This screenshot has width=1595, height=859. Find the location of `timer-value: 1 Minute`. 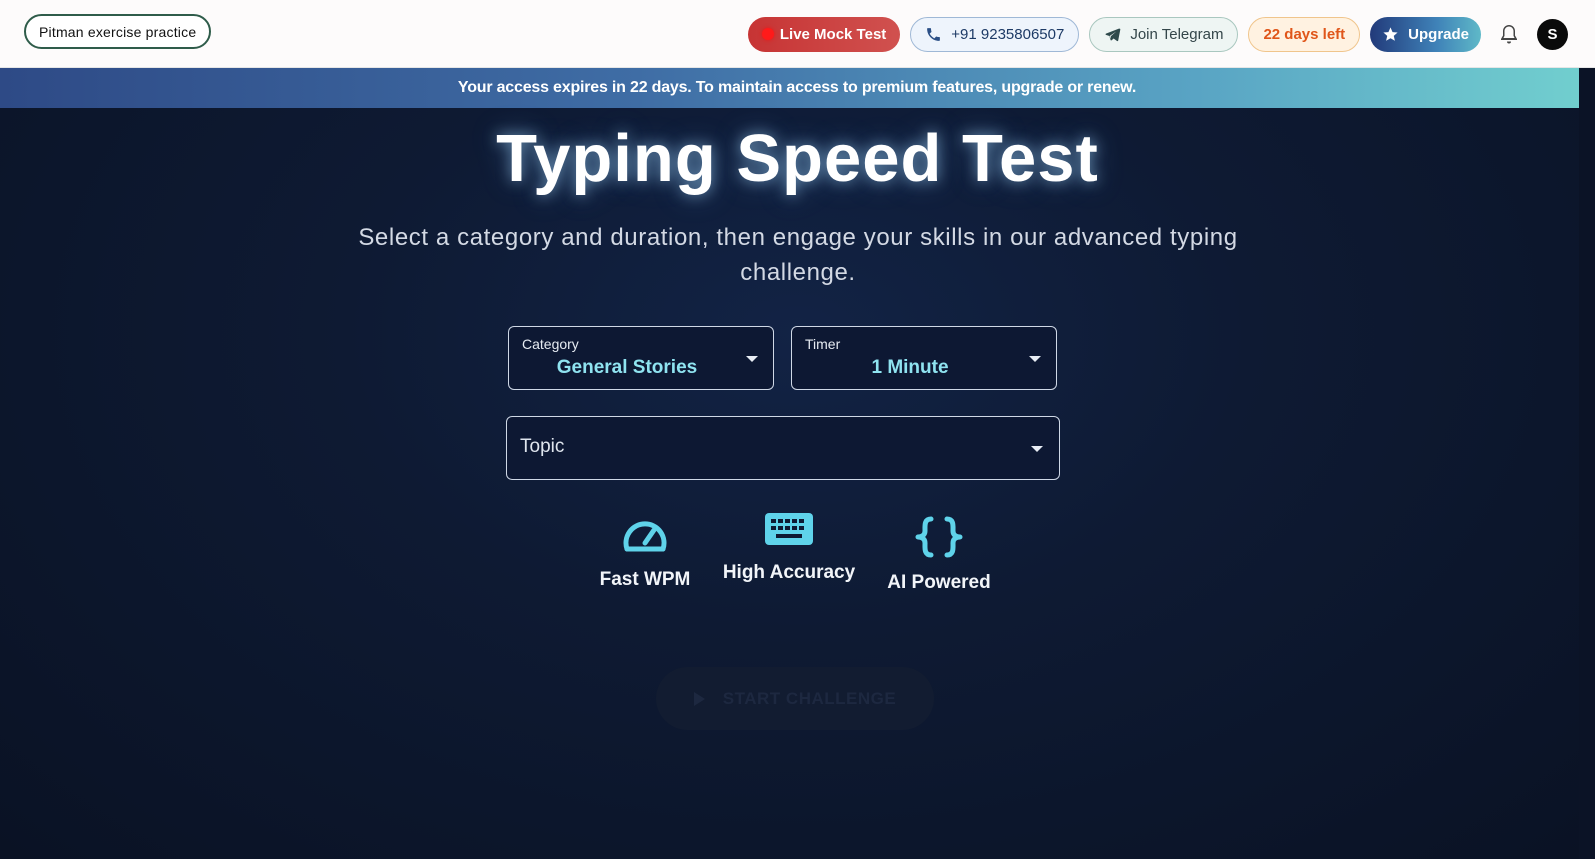

timer-value: 1 Minute is located at coordinates (910, 367).